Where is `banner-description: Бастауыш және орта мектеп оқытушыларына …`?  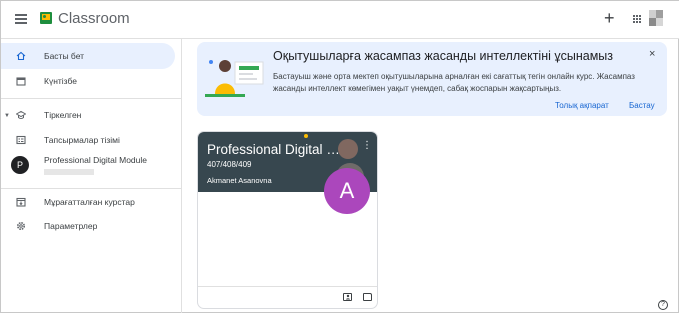 banner-description: Бастауыш және орта мектеп оқытушыларына … is located at coordinates (454, 82).